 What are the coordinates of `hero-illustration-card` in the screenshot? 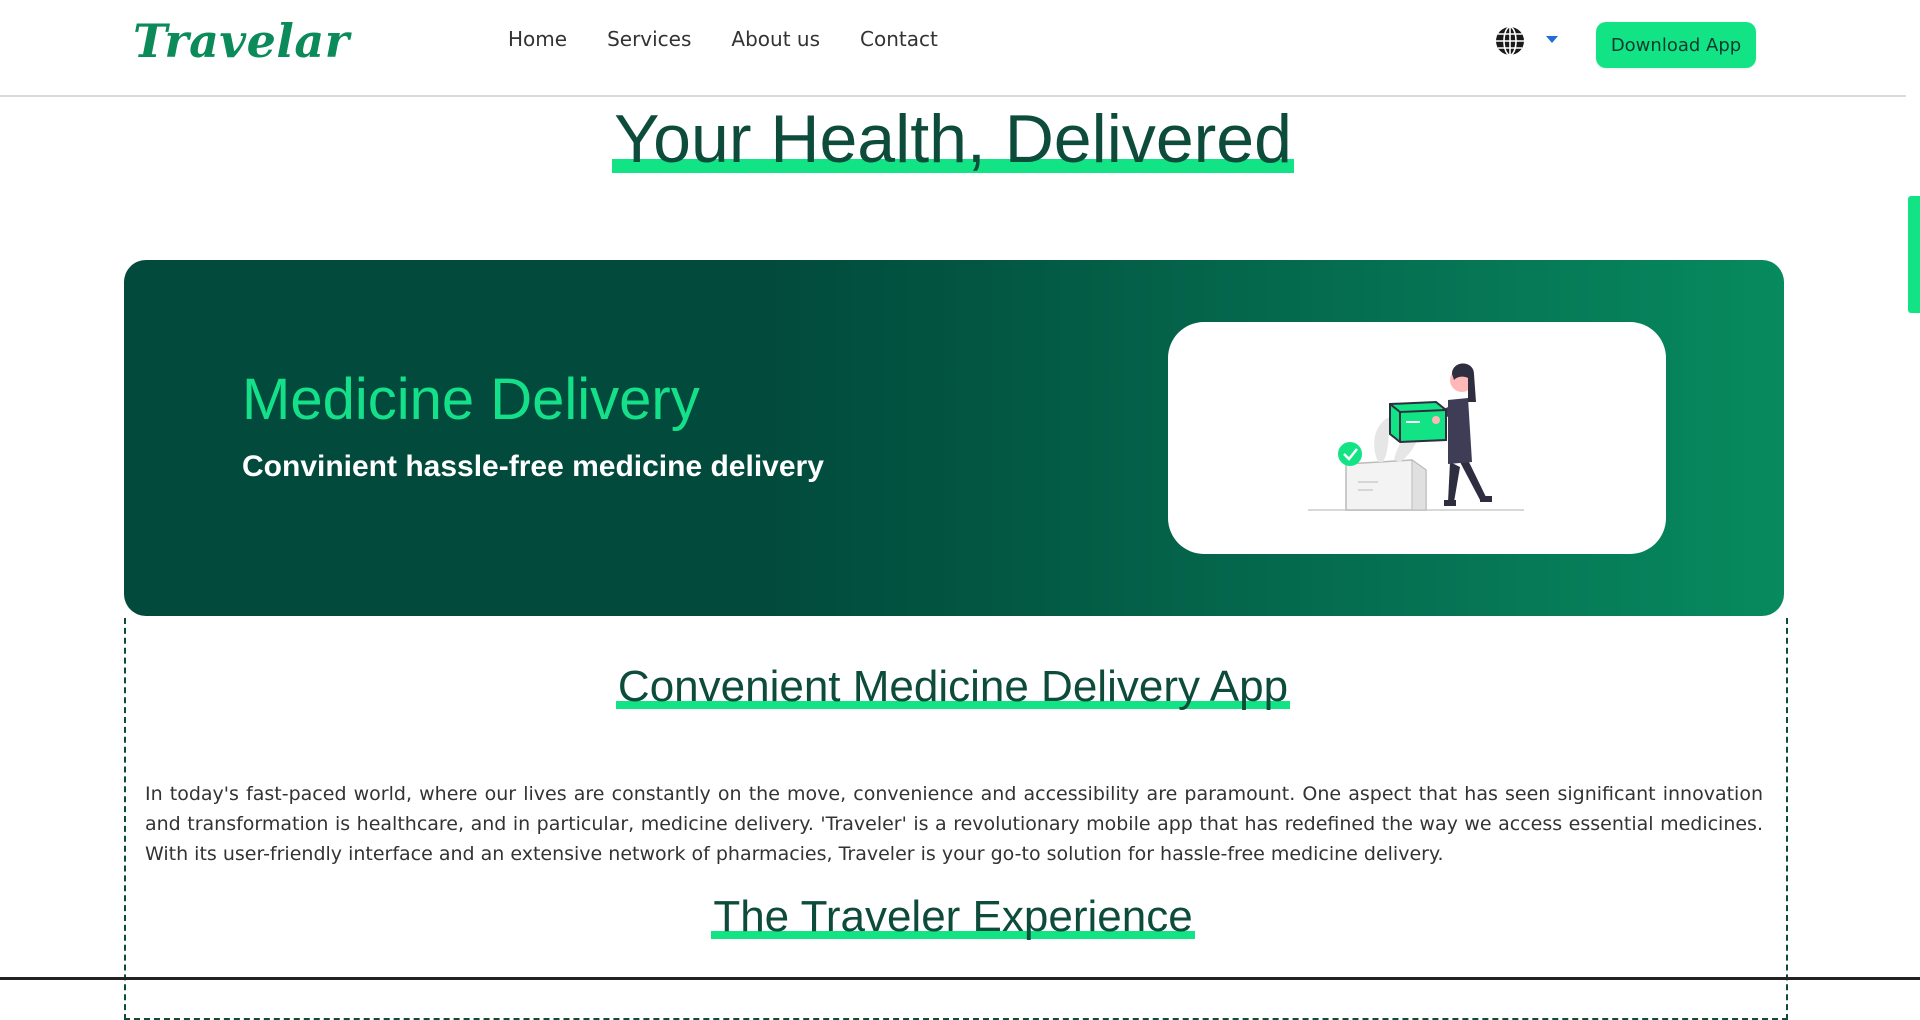 It's located at (1417, 438).